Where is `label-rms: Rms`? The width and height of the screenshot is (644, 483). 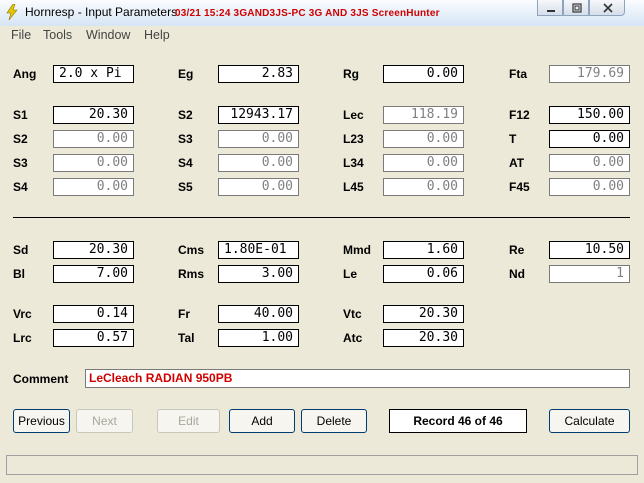 label-rms: Rms is located at coordinates (191, 274).